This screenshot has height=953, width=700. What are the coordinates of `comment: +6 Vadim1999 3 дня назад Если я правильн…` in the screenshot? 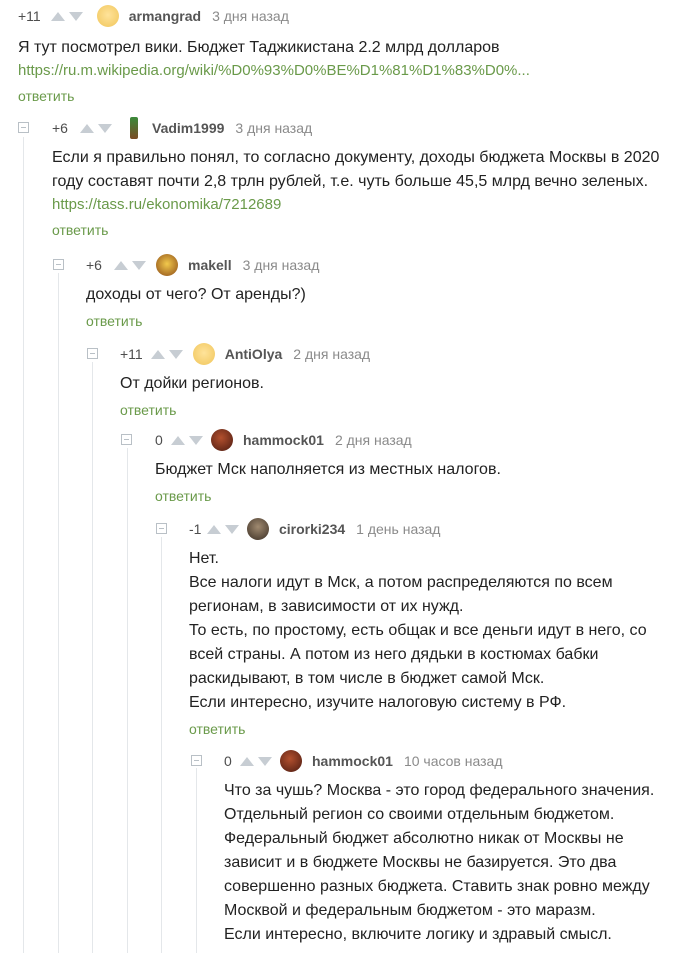 It's located at (372, 178).